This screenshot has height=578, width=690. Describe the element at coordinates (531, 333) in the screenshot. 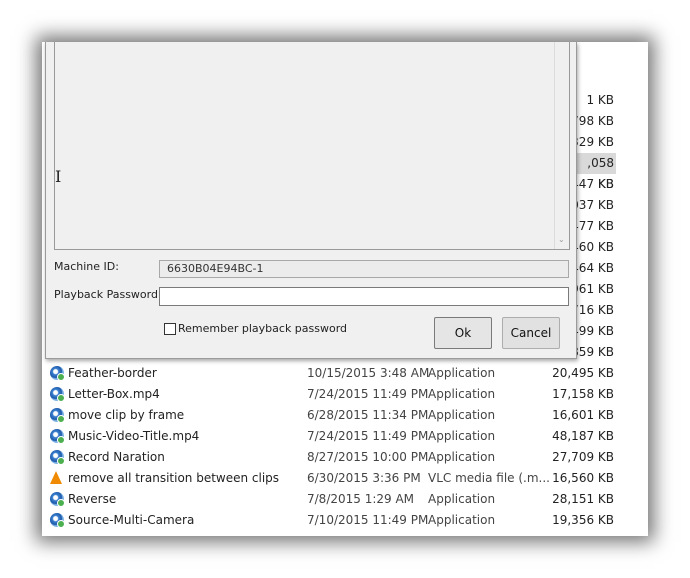

I see `cancel-button: Cancel` at that location.